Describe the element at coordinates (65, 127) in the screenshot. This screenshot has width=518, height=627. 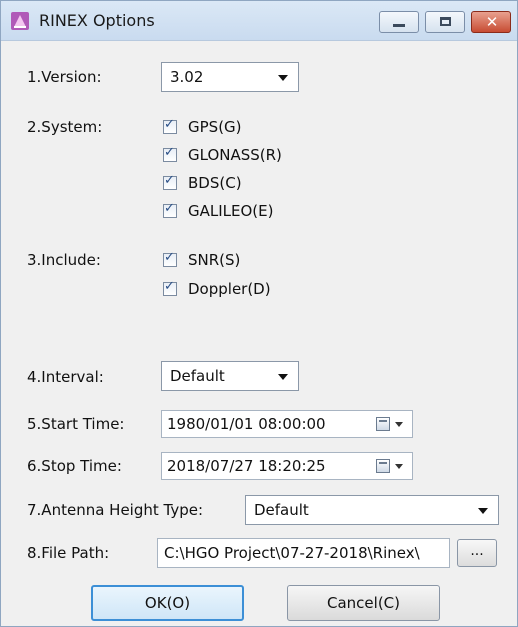
I see `system-label: 2.System:` at that location.